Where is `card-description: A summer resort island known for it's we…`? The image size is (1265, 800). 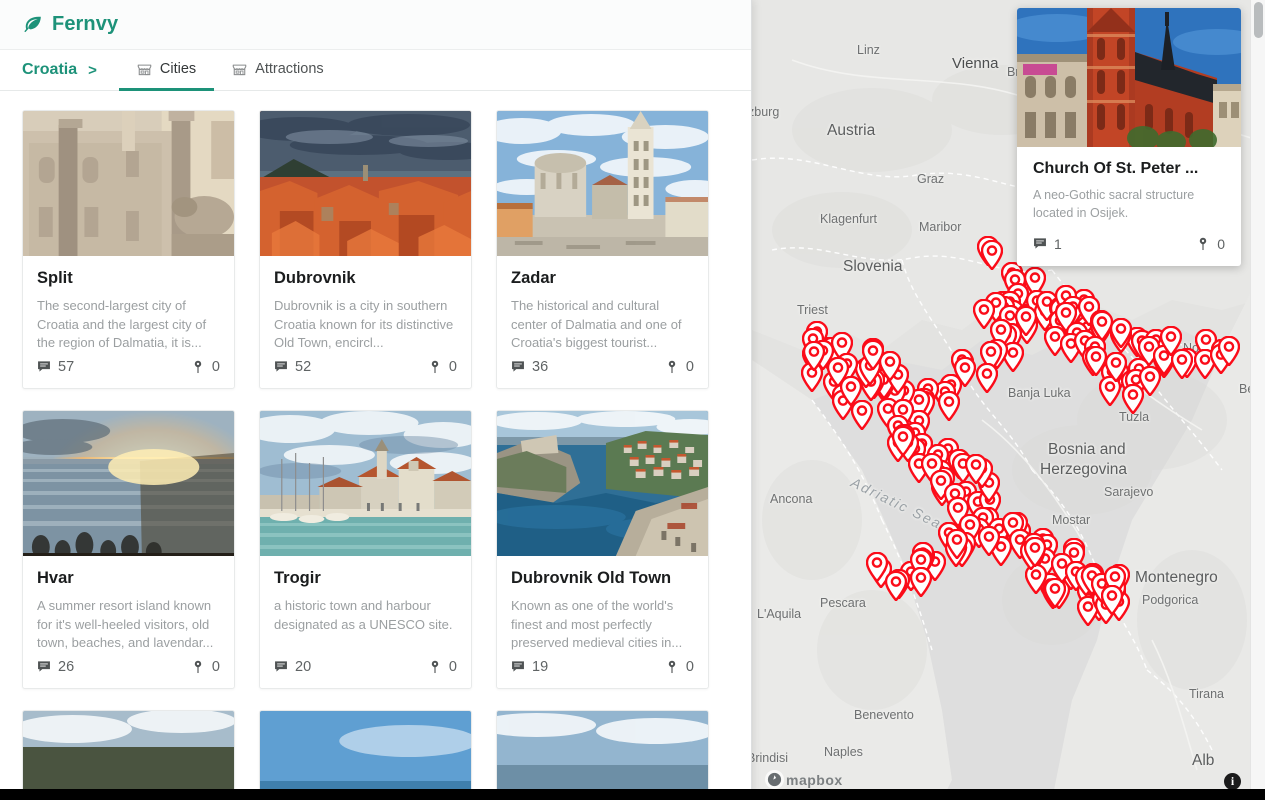 card-description: A summer resort island known for it's we… is located at coordinates (125, 624).